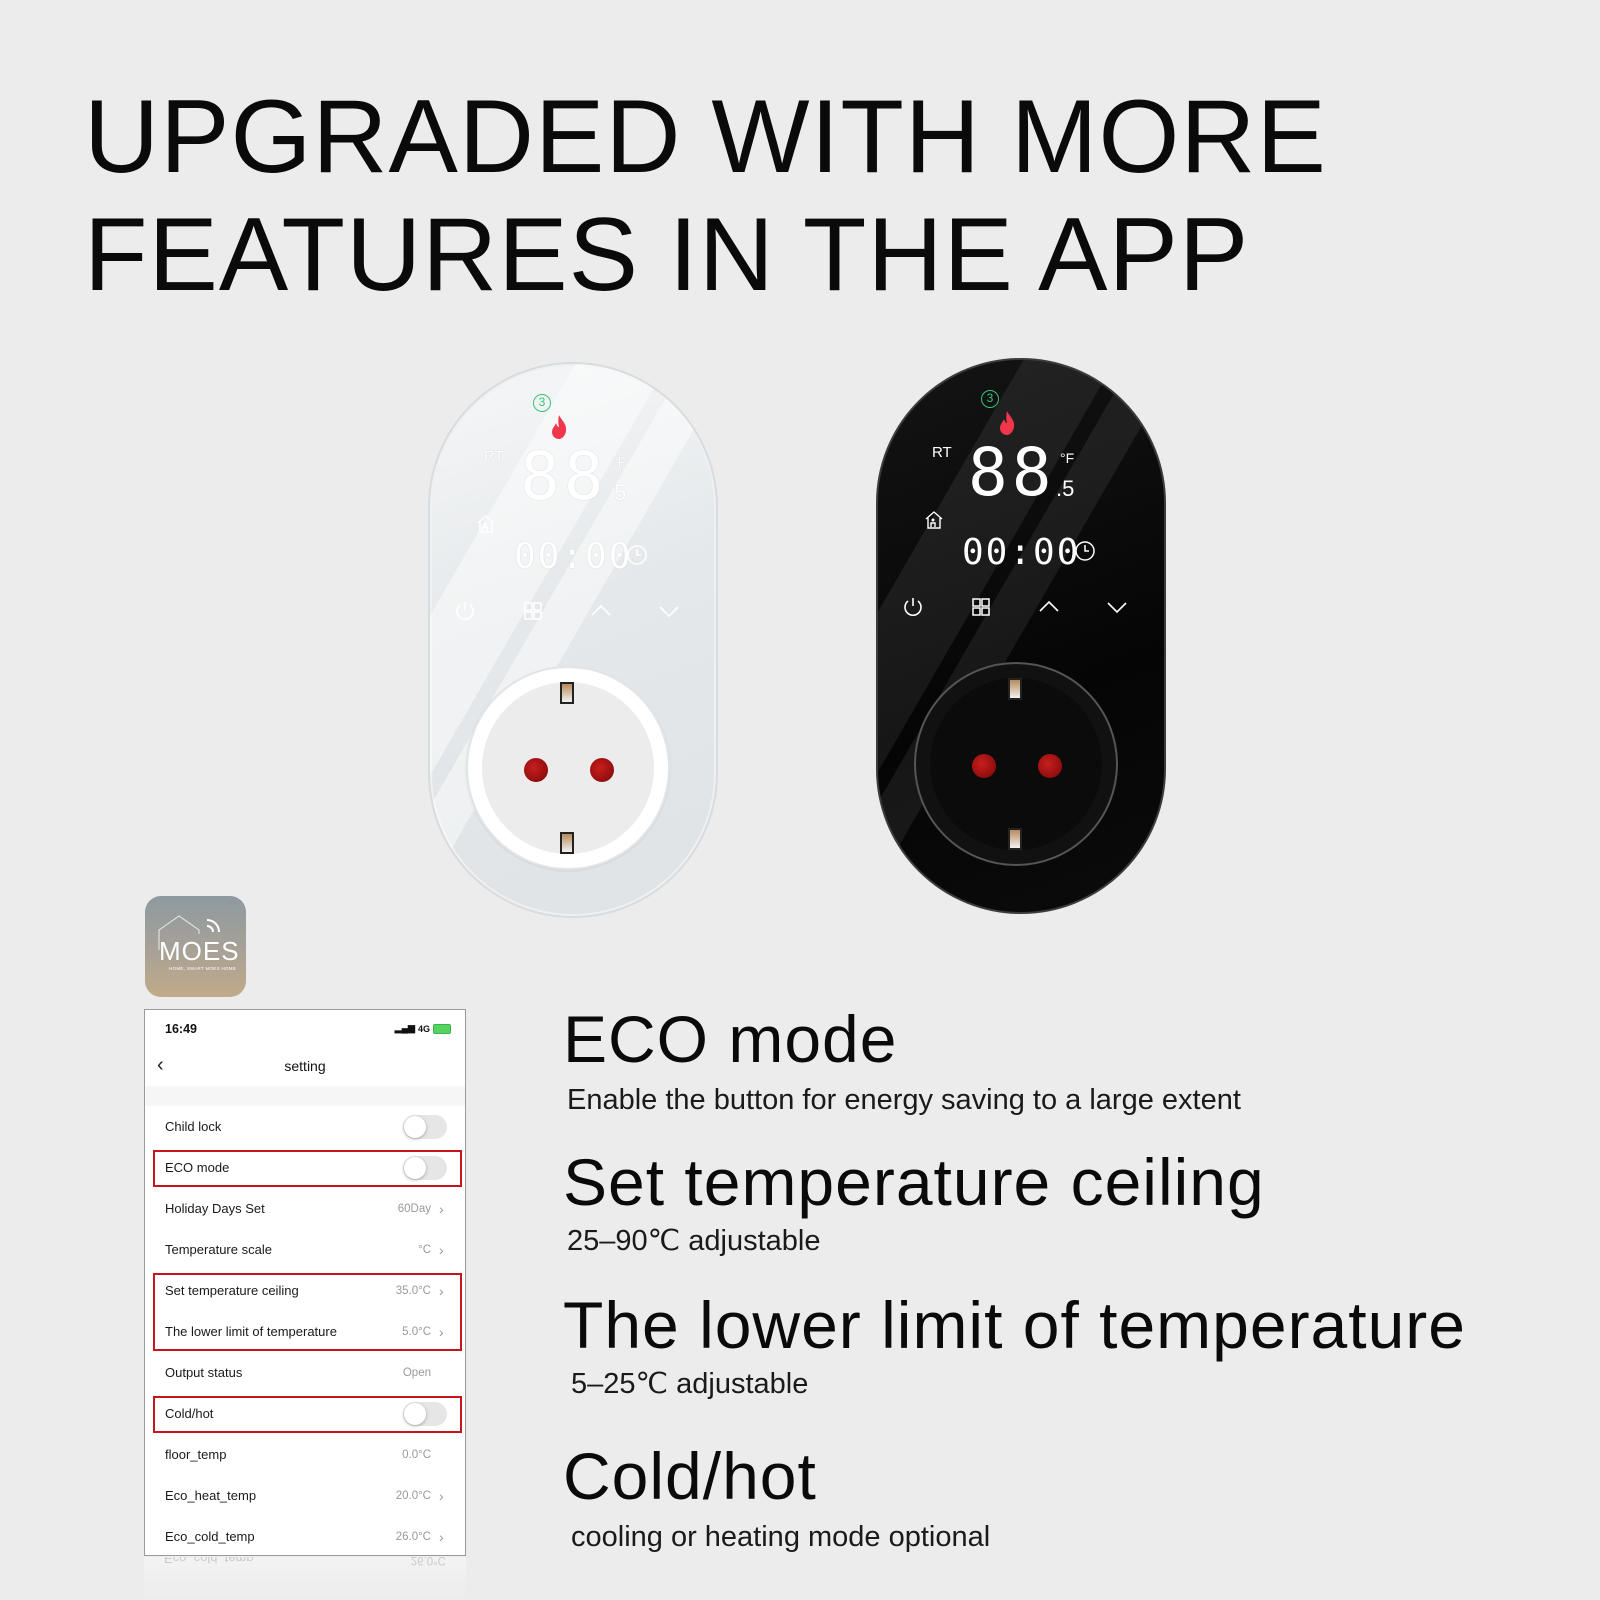 This screenshot has height=1600, width=1600. Describe the element at coordinates (305, 1535) in the screenshot. I see `settings-row: Eco_cold_temp 26.0°C ›` at that location.